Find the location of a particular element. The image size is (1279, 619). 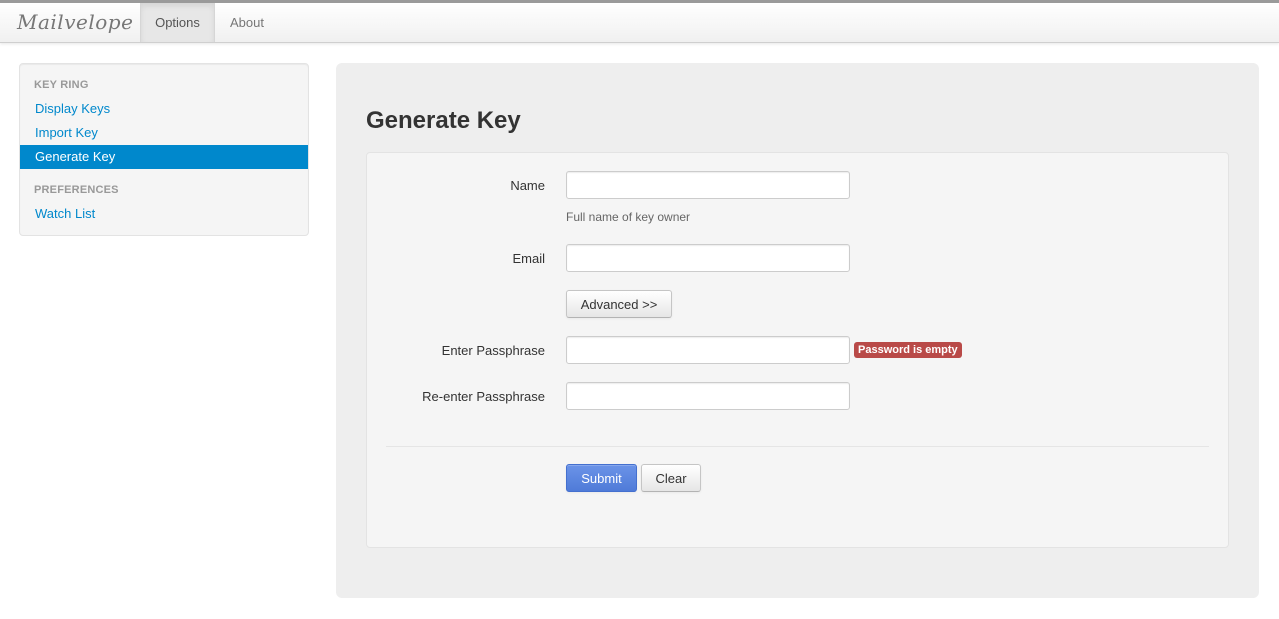

brand-logo: Mailvelope is located at coordinates (75, 22).